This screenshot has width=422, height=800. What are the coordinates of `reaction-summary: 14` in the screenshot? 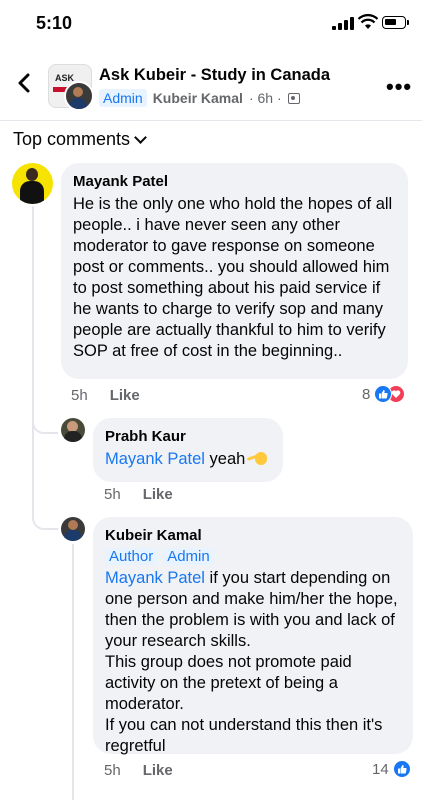 It's located at (391, 769).